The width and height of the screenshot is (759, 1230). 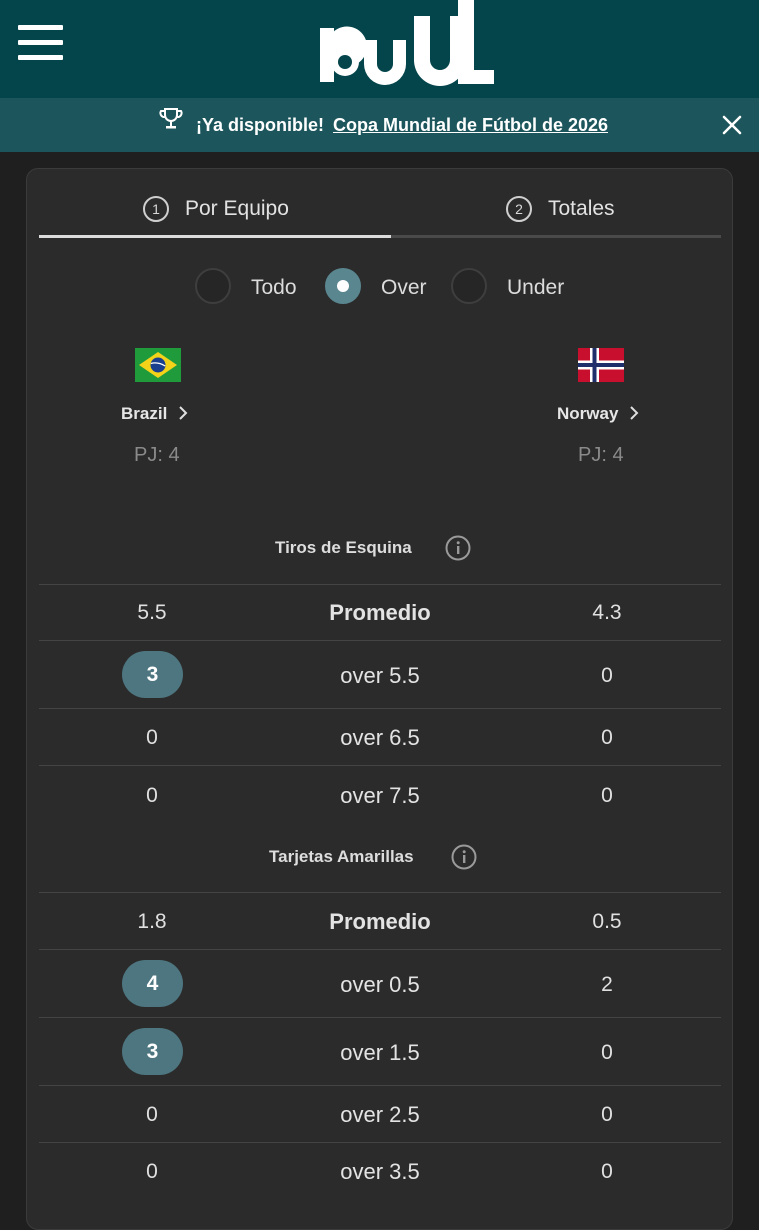 What do you see at coordinates (607, 921) in the screenshot?
I see `away-value: 0.5` at bounding box center [607, 921].